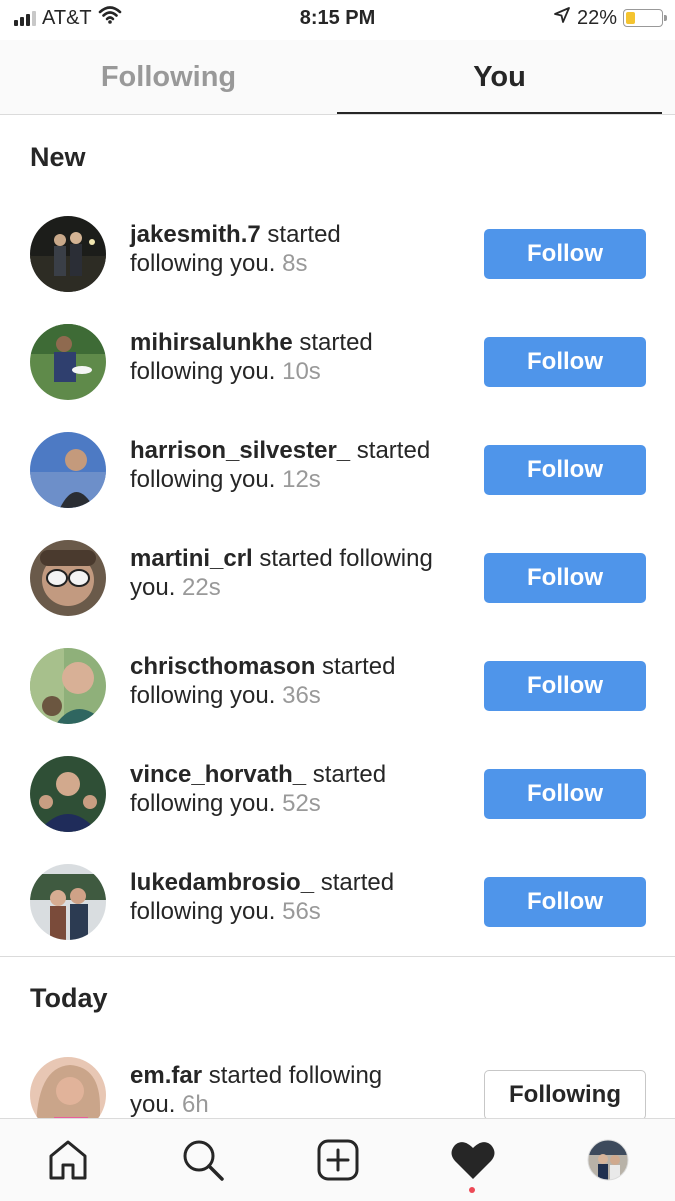 Image resolution: width=675 pixels, height=1201 pixels. Describe the element at coordinates (211, 342) in the screenshot. I see `username-link: mihirsalunkhe` at that location.